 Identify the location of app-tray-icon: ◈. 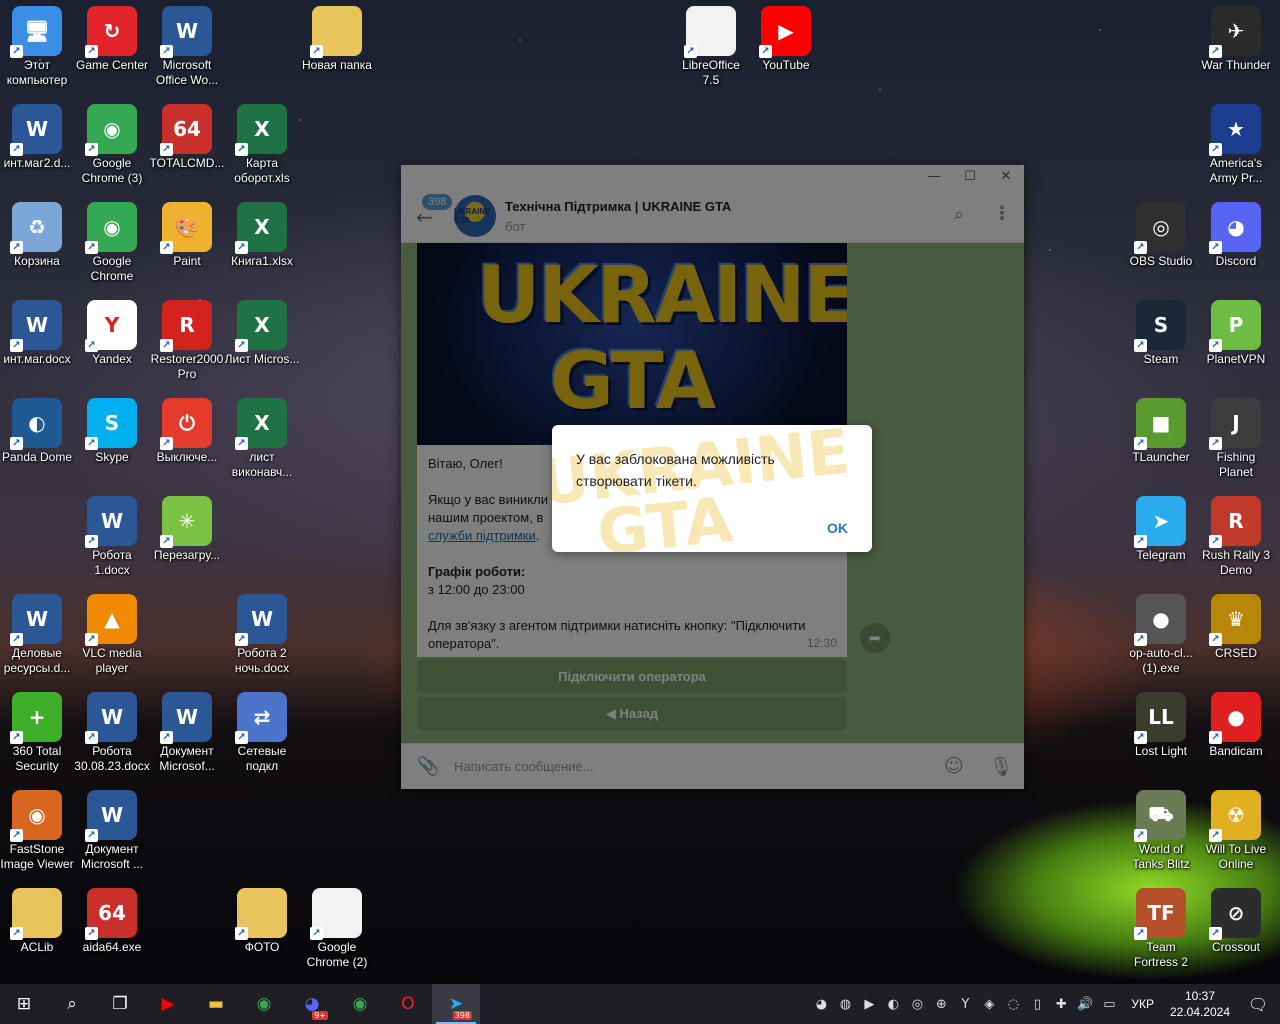
(989, 1004).